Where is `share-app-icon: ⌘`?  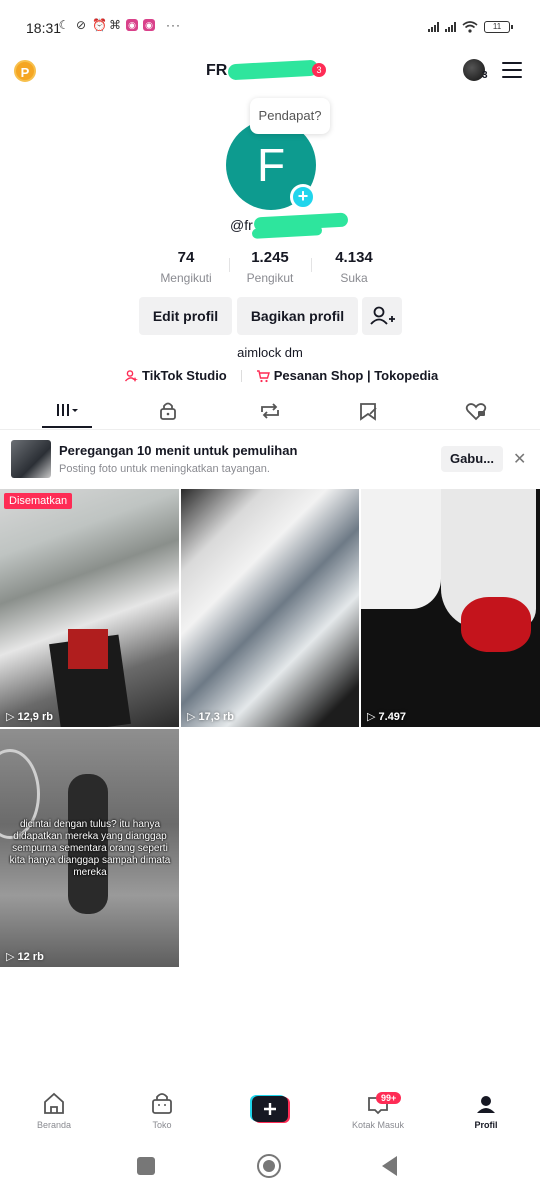
share-app-icon: ⌘ is located at coordinates (115, 25).